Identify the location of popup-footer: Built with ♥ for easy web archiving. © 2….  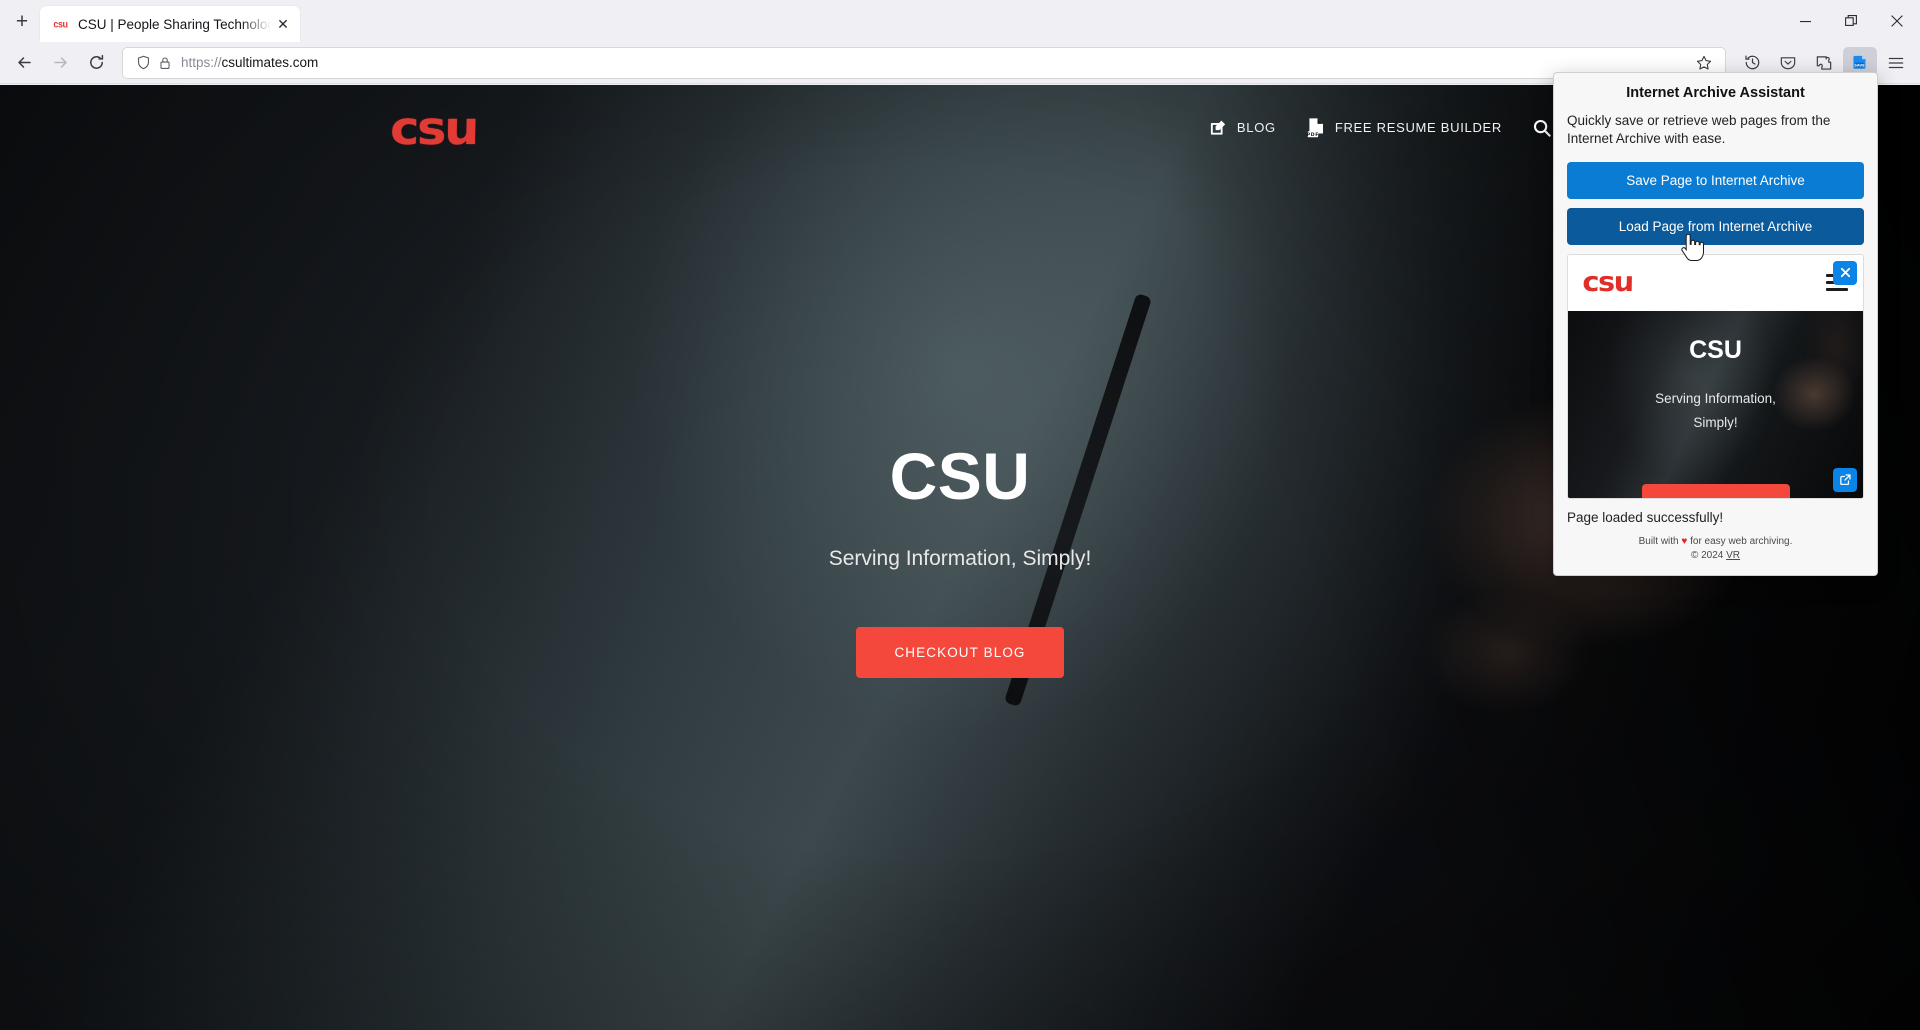
(1715, 549).